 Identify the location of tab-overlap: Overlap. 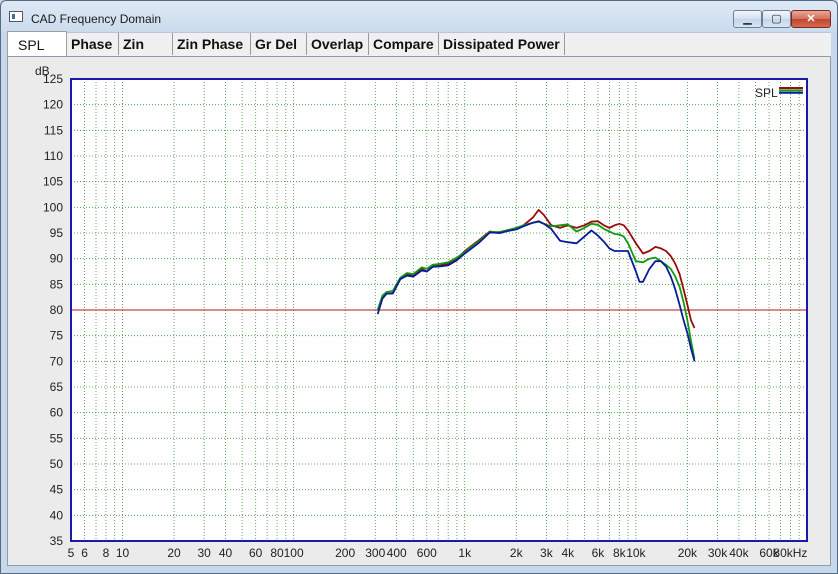
(338, 44).